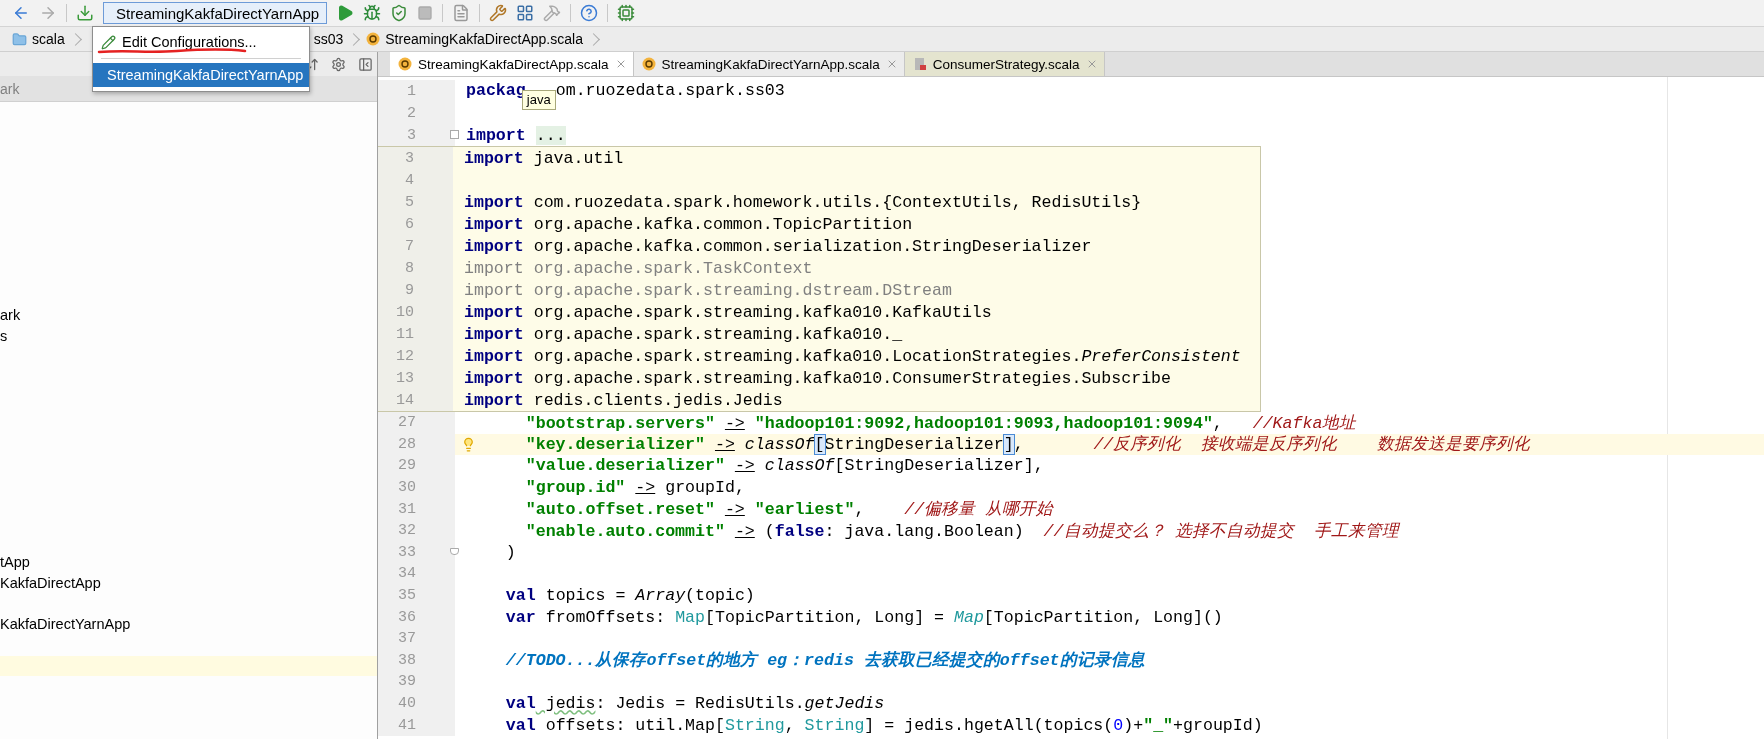 The width and height of the screenshot is (1764, 739). What do you see at coordinates (15, 562) in the screenshot?
I see `tree-item: tApp` at bounding box center [15, 562].